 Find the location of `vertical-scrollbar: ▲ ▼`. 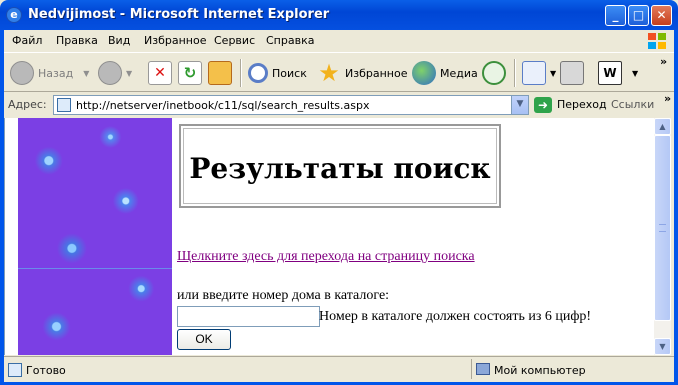

vertical-scrollbar: ▲ ▼ is located at coordinates (662, 236).